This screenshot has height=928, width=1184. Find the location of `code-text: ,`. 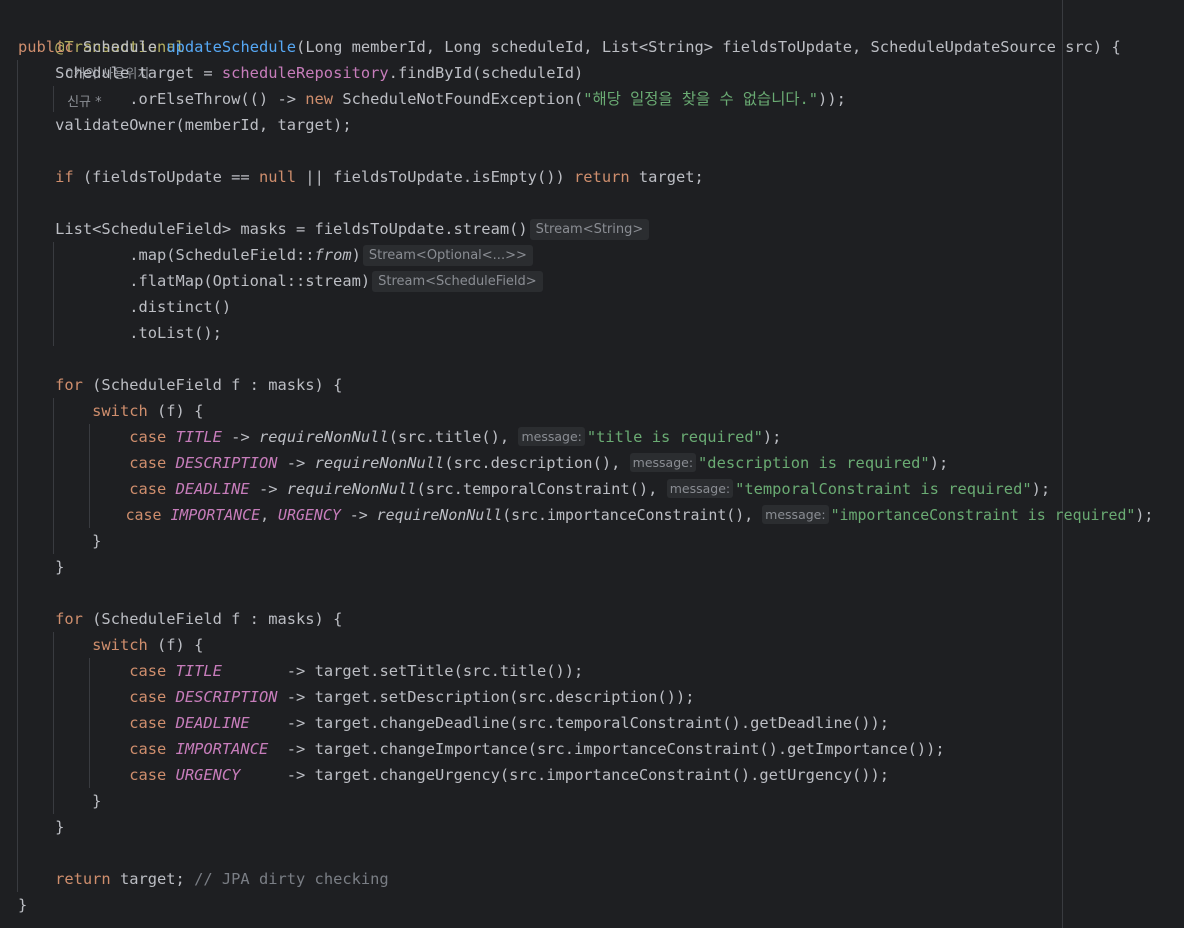

code-text: , is located at coordinates (269, 515).